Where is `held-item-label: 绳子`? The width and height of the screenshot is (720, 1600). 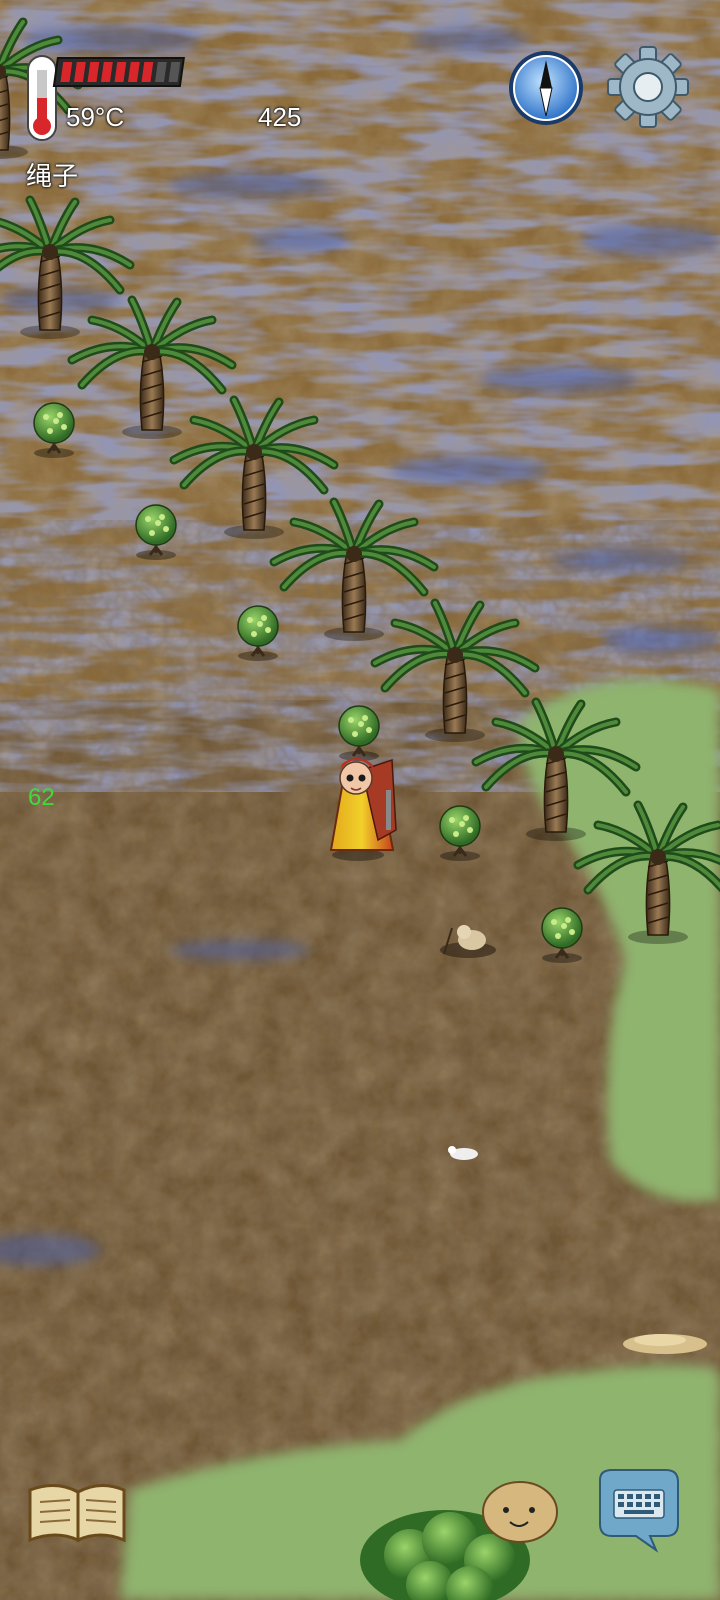 held-item-label: 绳子 is located at coordinates (52, 176).